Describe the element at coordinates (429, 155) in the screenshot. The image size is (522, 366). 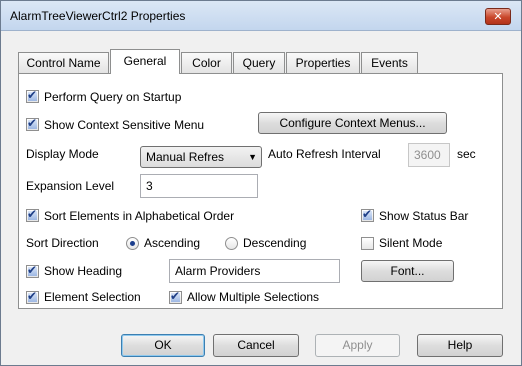
I see `auto-refresh-input: 3600` at that location.